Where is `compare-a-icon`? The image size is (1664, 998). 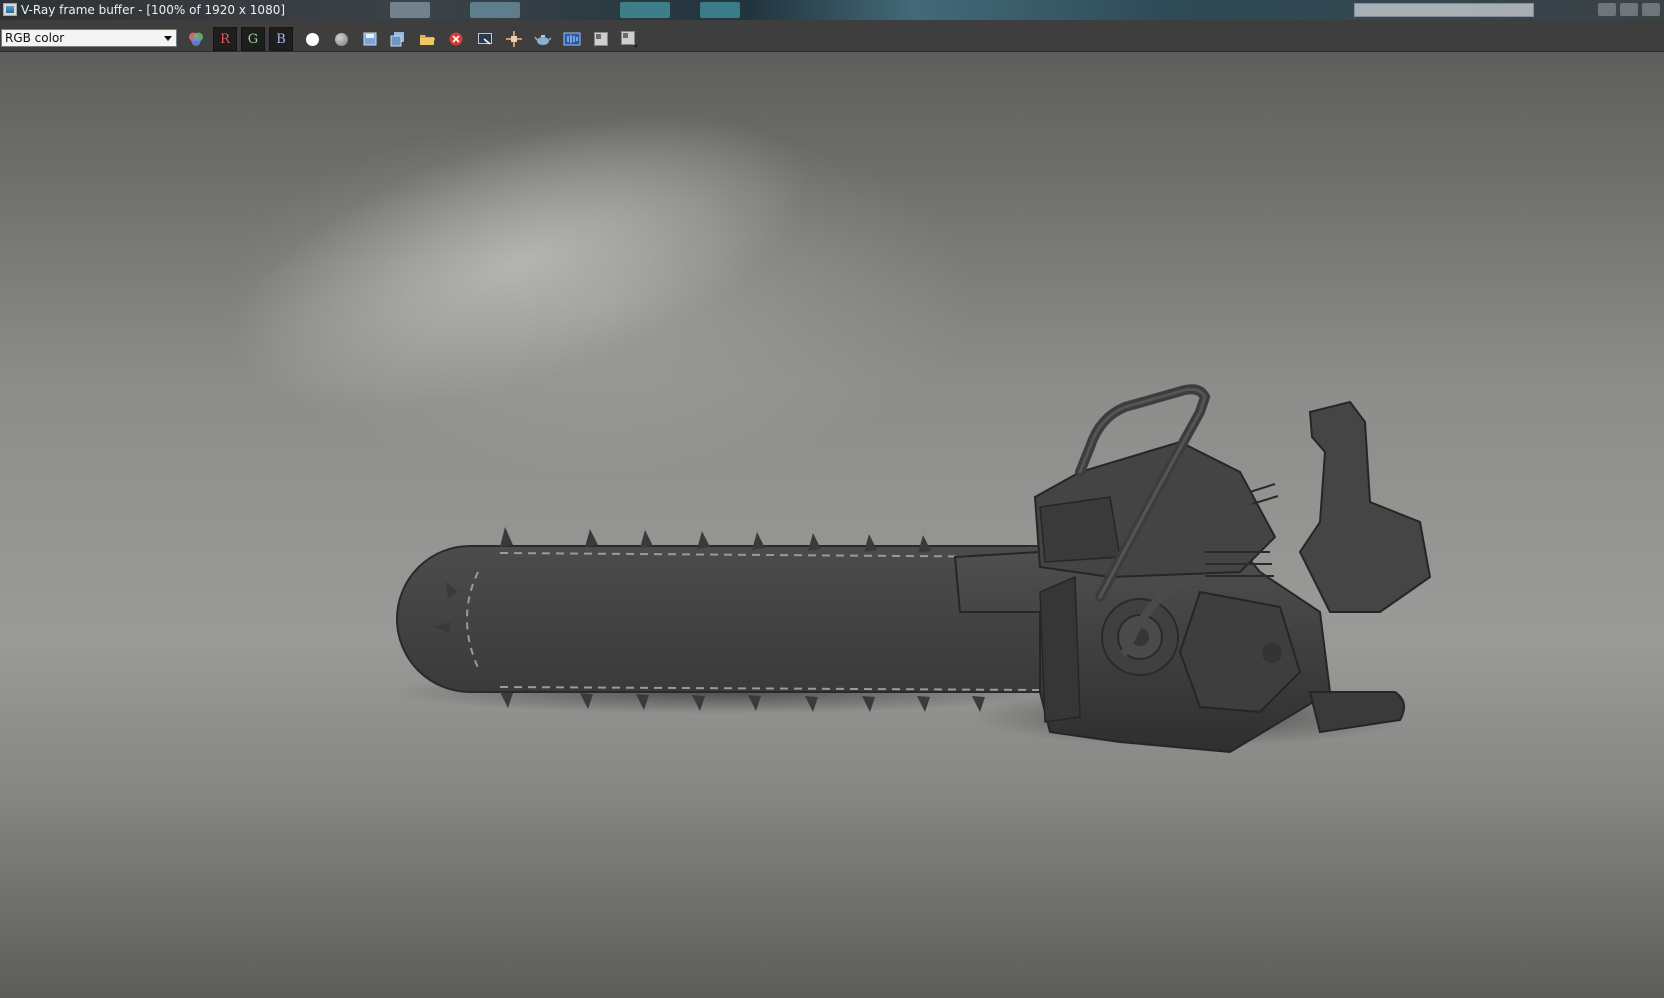
compare-a-icon is located at coordinates (601, 39).